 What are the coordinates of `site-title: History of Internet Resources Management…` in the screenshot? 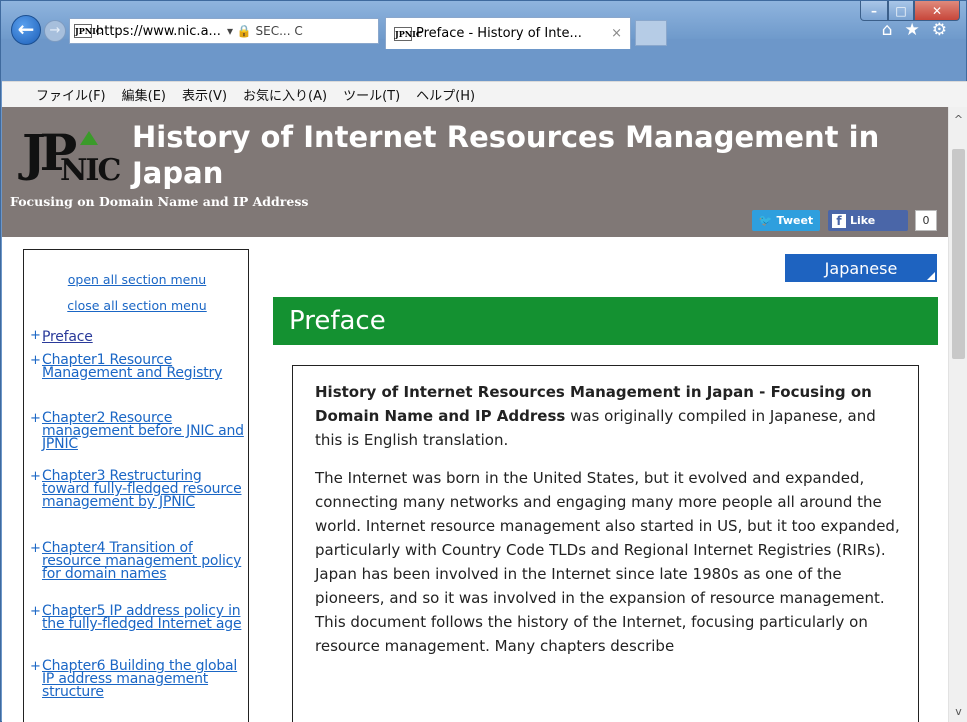 It's located at (506, 155).